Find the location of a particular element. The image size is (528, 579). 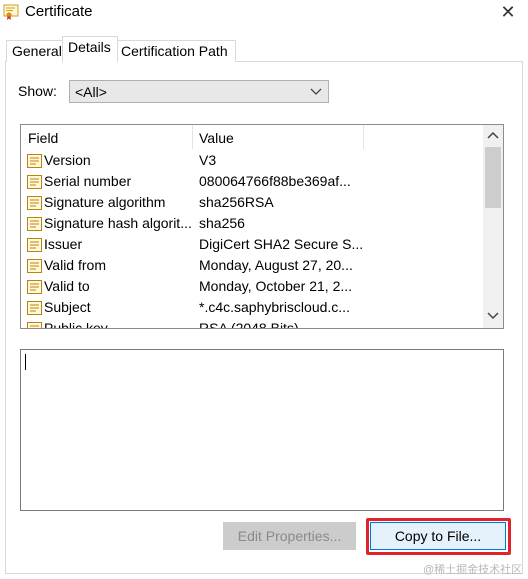

list-item-field: Issuer is located at coordinates (63, 244).